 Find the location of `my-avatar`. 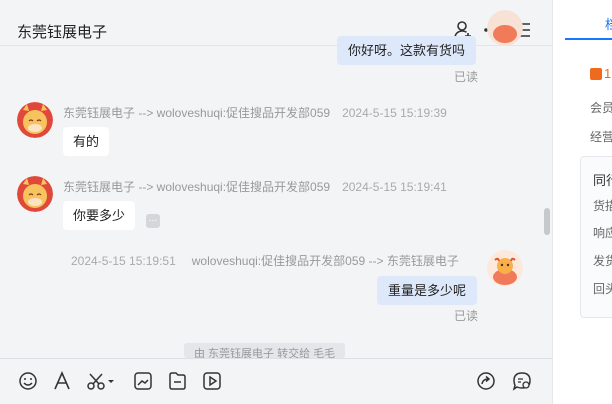

my-avatar is located at coordinates (505, 268).